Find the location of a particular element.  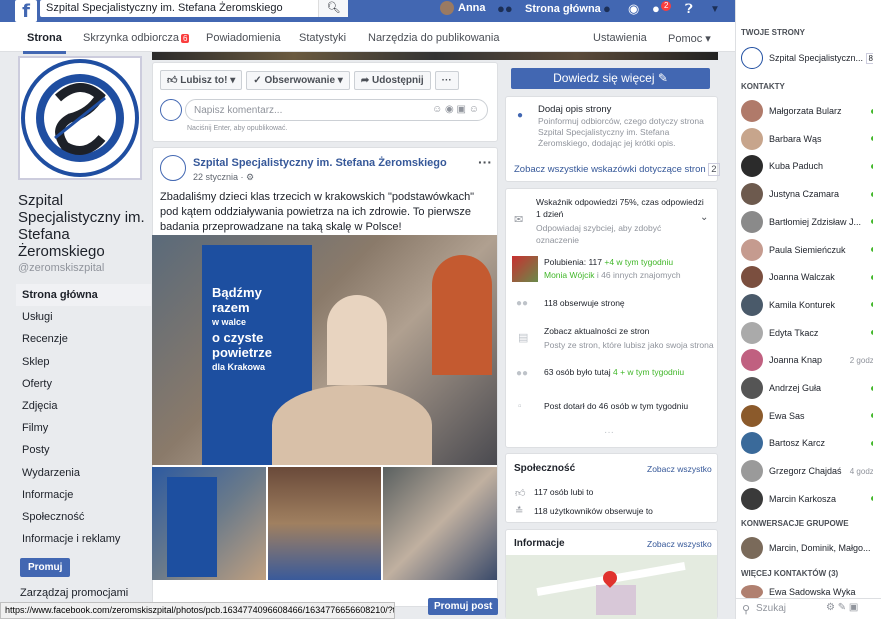

search-icon: 🔍︎ is located at coordinates (333, 8).